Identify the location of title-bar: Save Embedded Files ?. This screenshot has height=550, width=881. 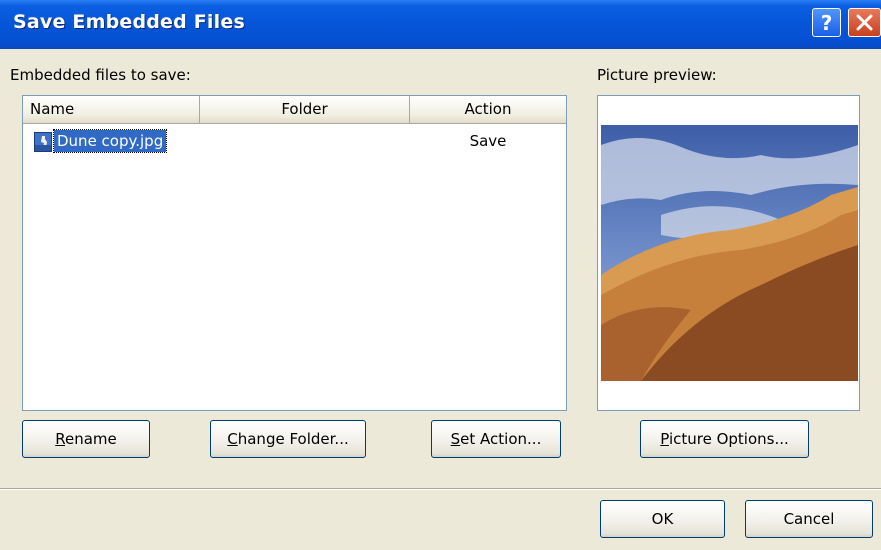
(440, 24).